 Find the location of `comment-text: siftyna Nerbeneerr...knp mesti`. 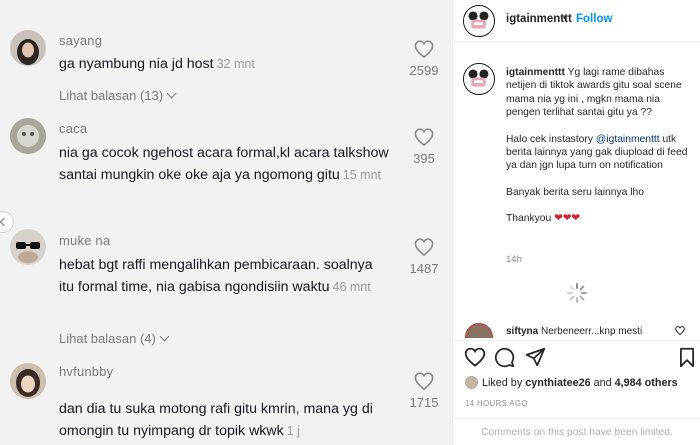

comment-text: siftyna Nerbeneerr...knp mesti is located at coordinates (574, 331).